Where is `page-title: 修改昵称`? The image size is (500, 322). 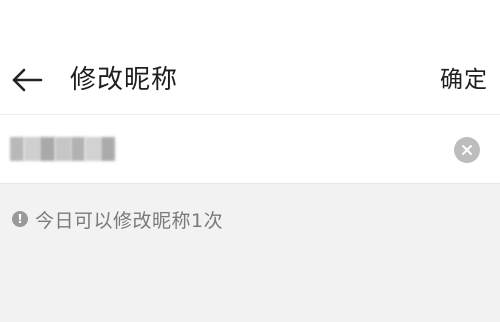
page-title: 修改昵称 is located at coordinates (124, 80).